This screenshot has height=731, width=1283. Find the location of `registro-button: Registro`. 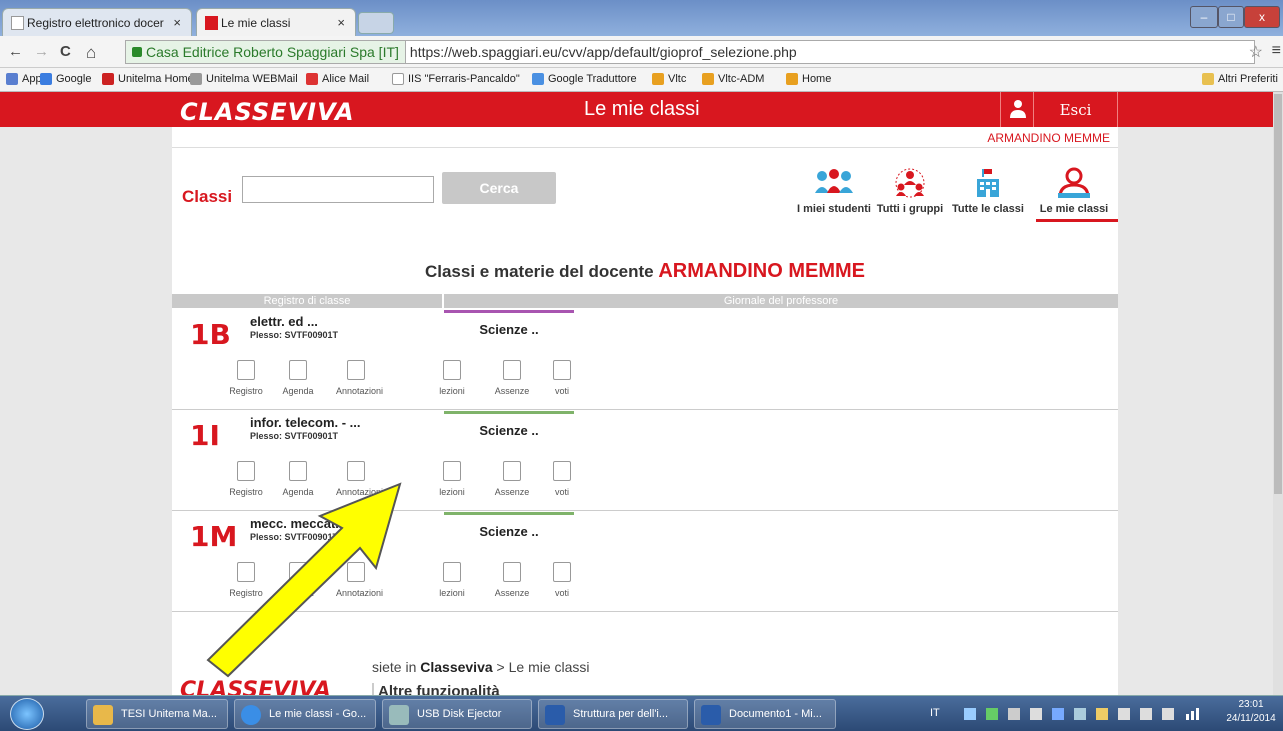

registro-button: Registro is located at coordinates (246, 378).